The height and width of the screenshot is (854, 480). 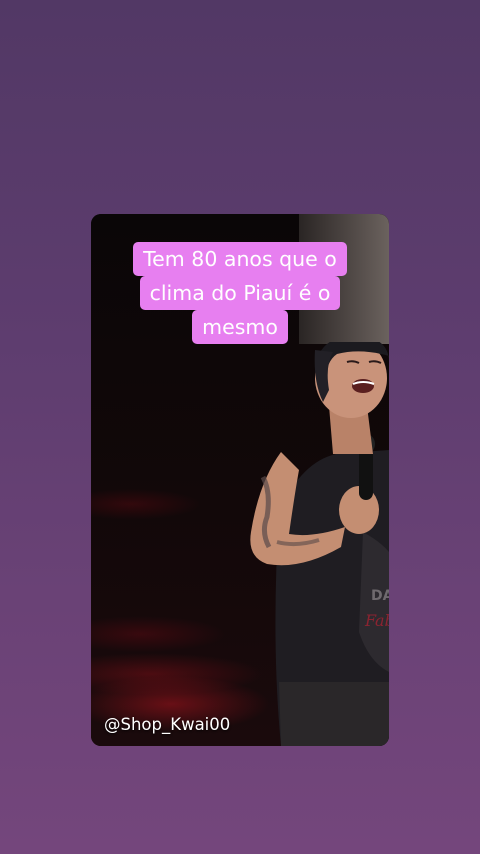 I want to click on watermark-handle: @Shop_Kwai00, so click(x=167, y=724).